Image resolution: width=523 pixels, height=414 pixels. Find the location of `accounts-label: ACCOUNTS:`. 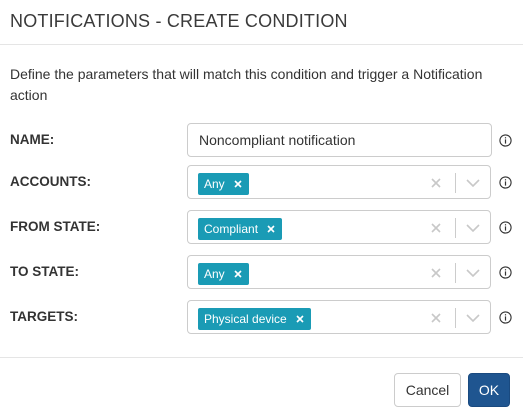

accounts-label: ACCOUNTS: is located at coordinates (50, 181).